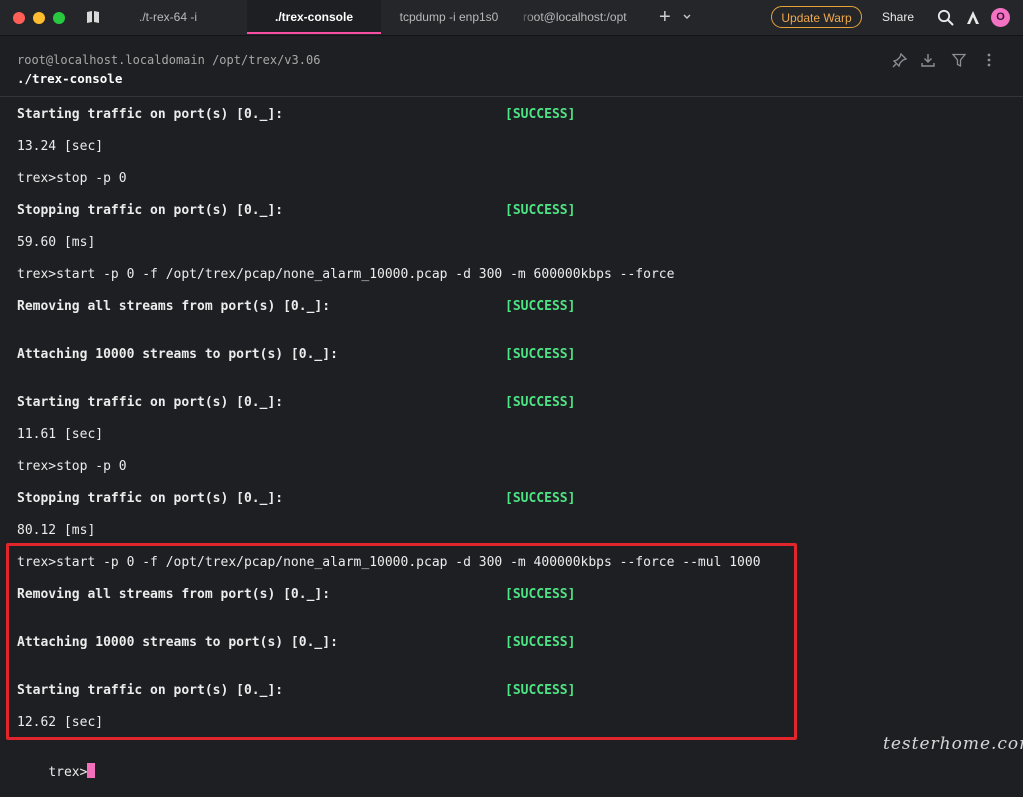  What do you see at coordinates (91, 770) in the screenshot?
I see `text-cursor` at bounding box center [91, 770].